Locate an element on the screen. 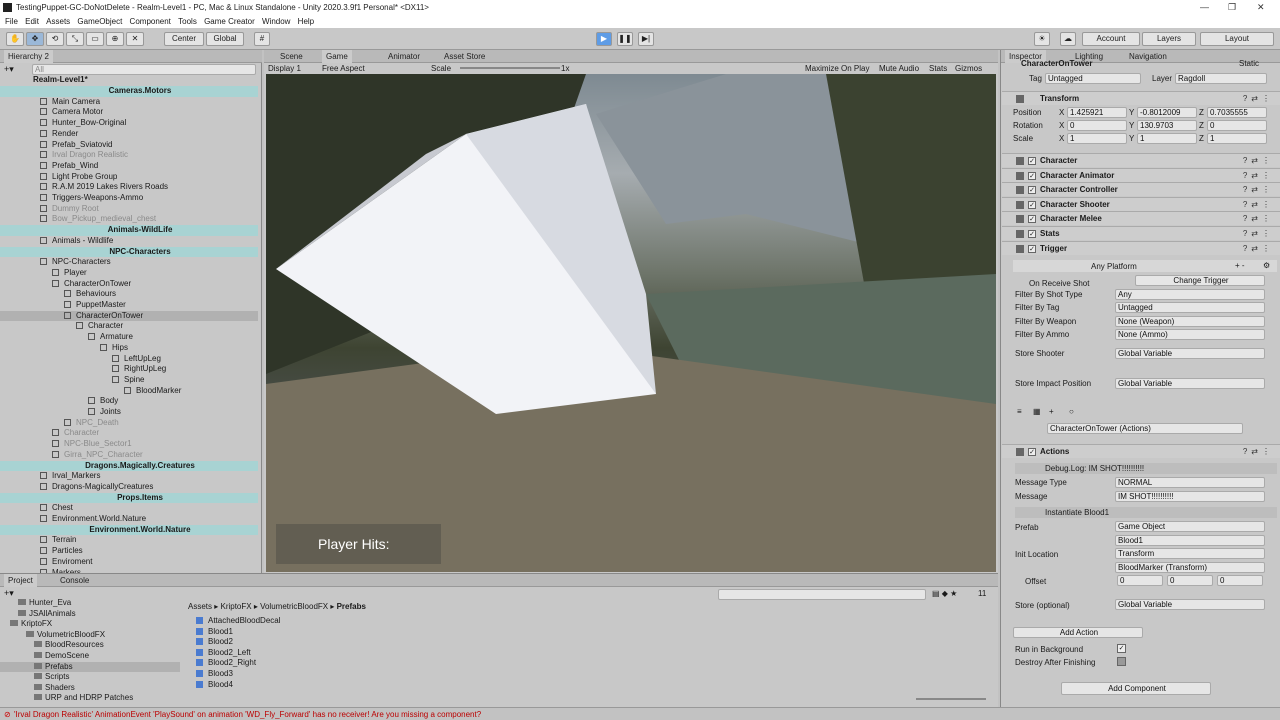 This screenshot has height=720, width=1280. tab-project: Project is located at coordinates (20, 580).